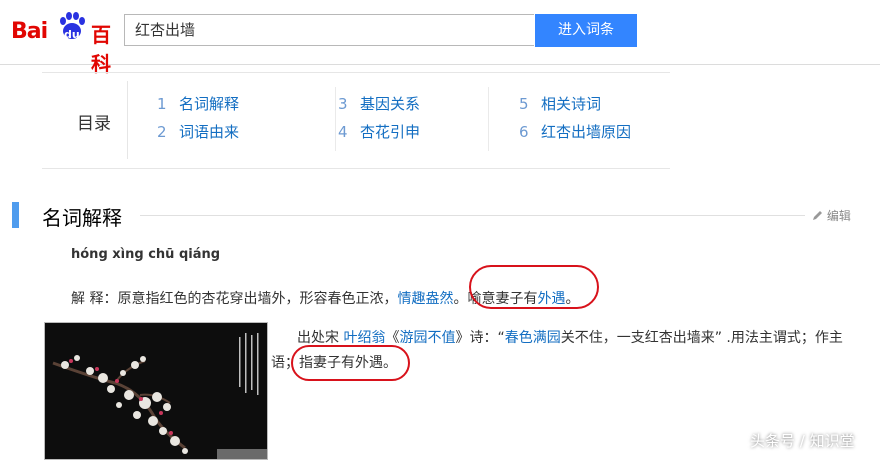  What do you see at coordinates (198, 131) in the screenshot?
I see `toc-item-2: 2 词语由来` at bounding box center [198, 131].